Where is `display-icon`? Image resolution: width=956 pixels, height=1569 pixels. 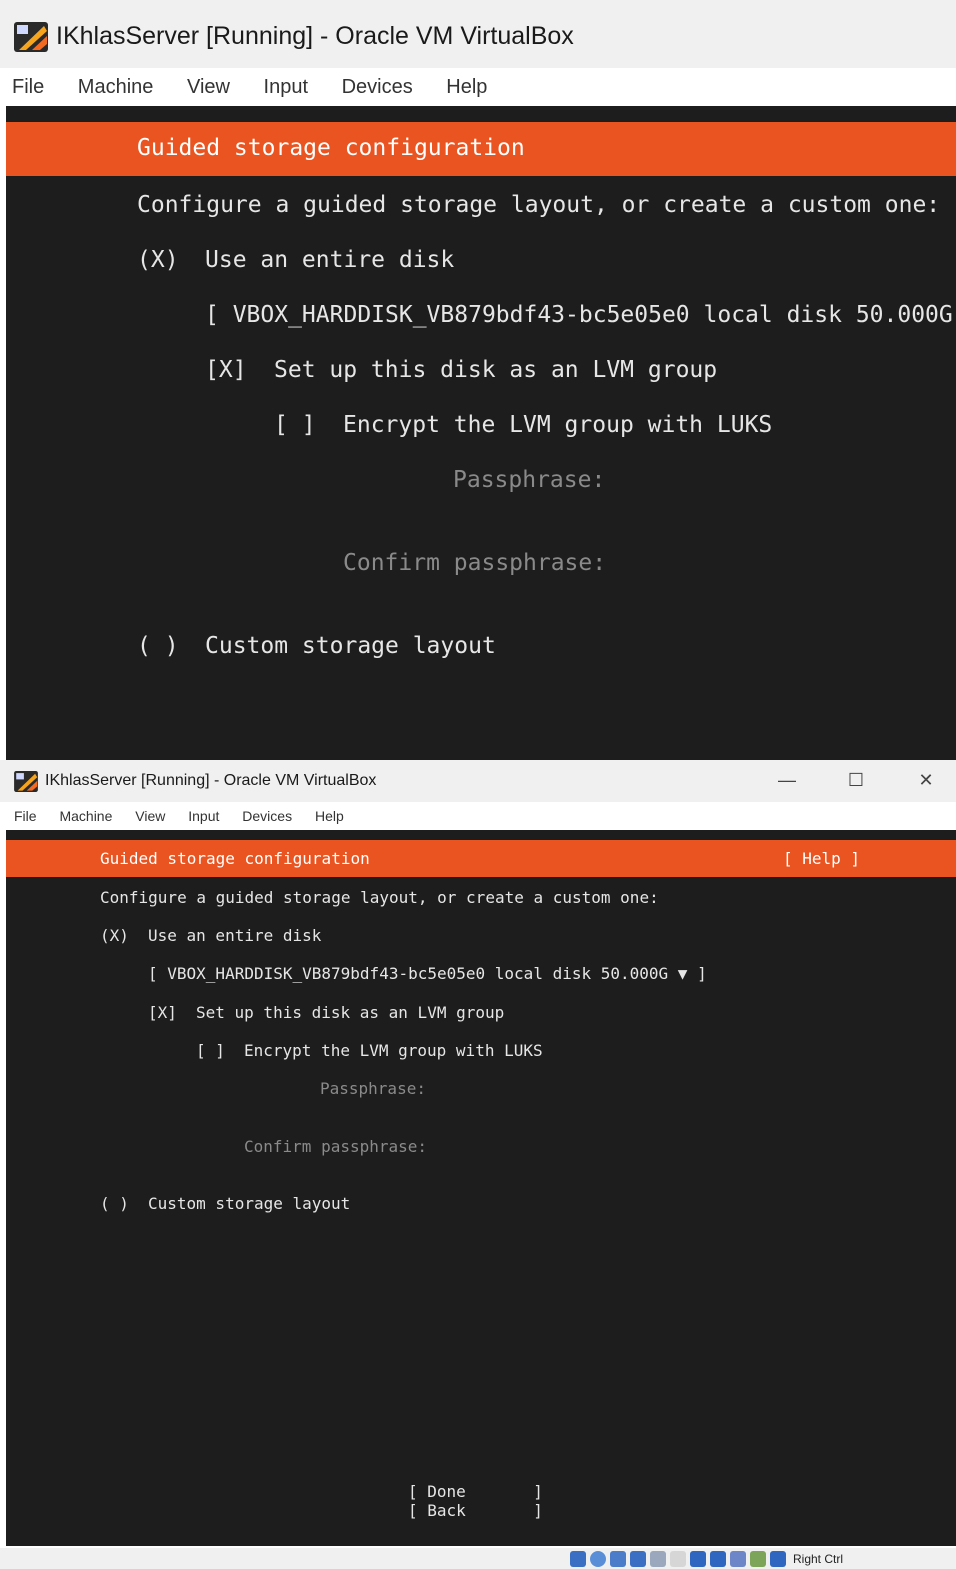
display-icon is located at coordinates (698, 1559).